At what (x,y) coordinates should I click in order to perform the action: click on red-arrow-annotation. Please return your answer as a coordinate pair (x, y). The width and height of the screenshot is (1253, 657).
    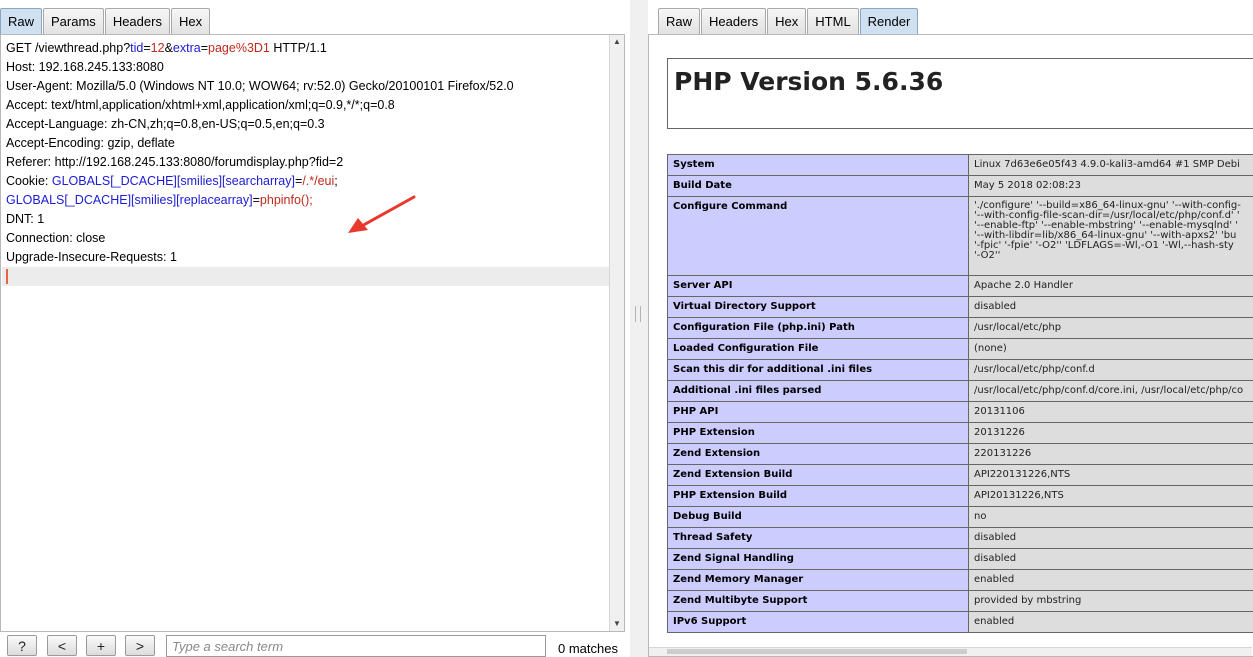
    Looking at the image, I should click on (382, 214).